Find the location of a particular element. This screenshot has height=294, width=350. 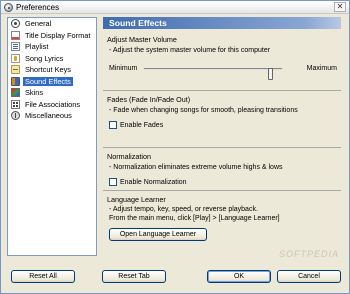

general-icon is located at coordinates (15, 24).